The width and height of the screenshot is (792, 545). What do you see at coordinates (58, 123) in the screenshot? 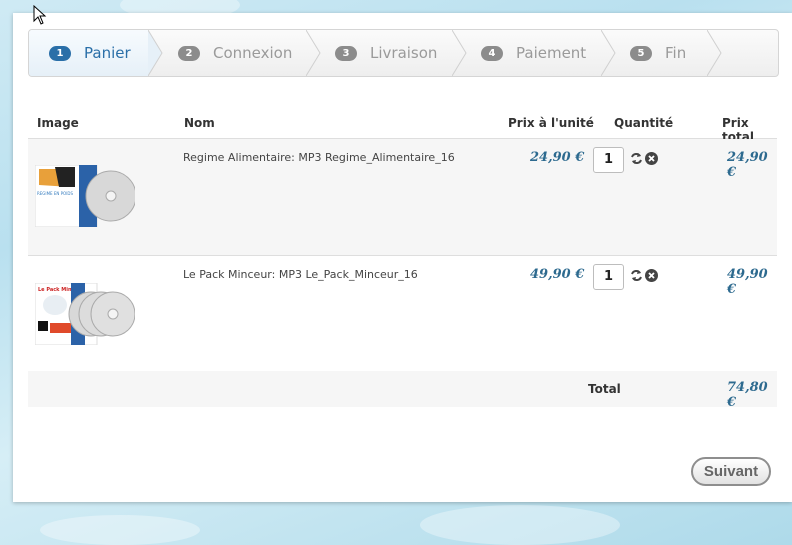
I see `header-image: Image` at bounding box center [58, 123].